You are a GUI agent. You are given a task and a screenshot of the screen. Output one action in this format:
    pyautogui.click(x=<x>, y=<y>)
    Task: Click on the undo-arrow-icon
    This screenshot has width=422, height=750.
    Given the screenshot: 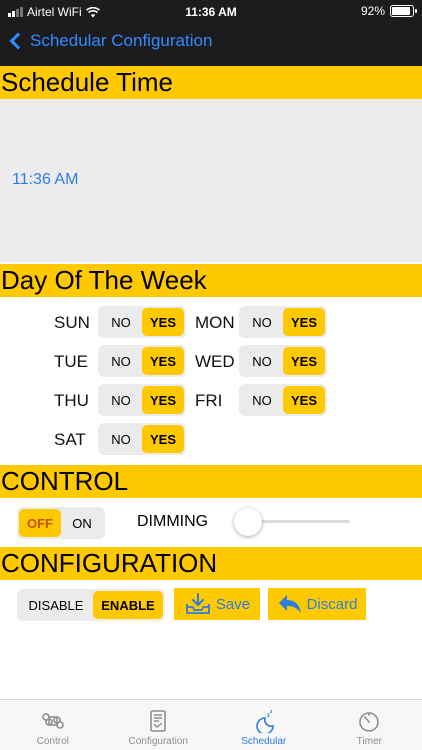 What is the action you would take?
    pyautogui.click(x=289, y=604)
    